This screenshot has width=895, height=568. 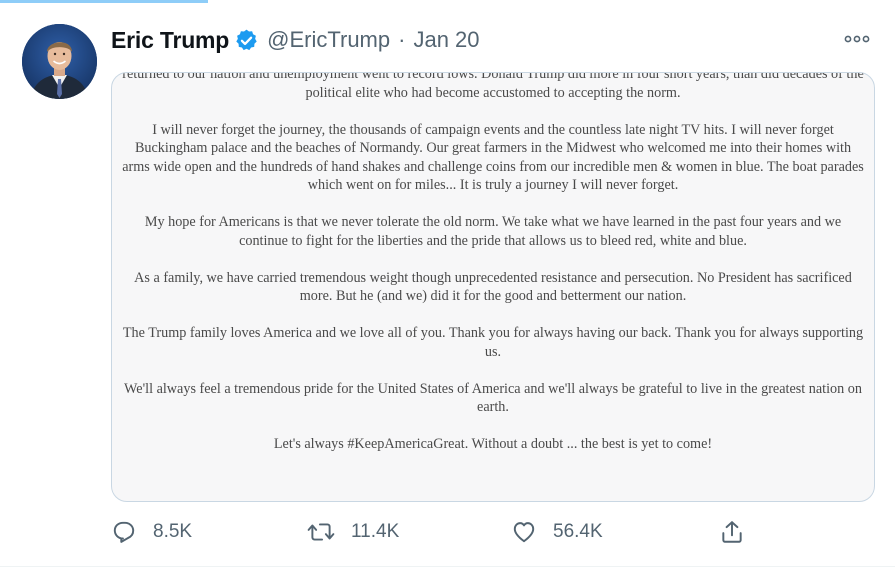 I want to click on like-count: 56.4K, so click(x=578, y=531).